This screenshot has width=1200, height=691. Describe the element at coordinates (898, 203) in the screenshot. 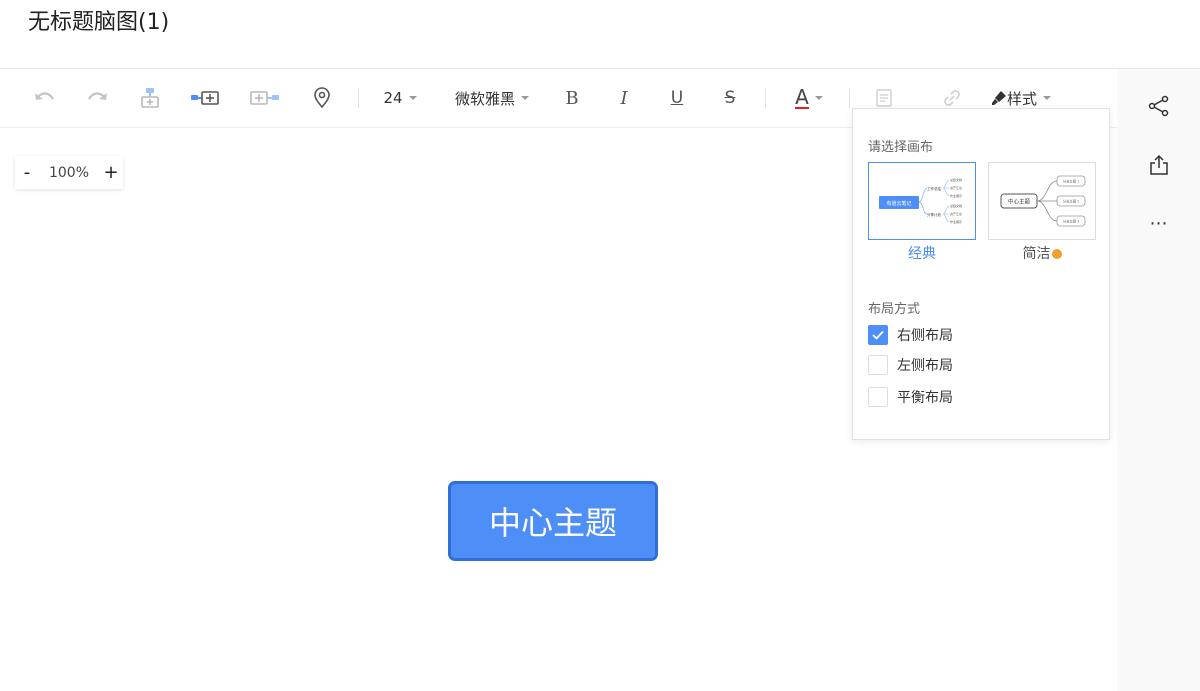

I see `preview-root: 有道云笔记` at that location.